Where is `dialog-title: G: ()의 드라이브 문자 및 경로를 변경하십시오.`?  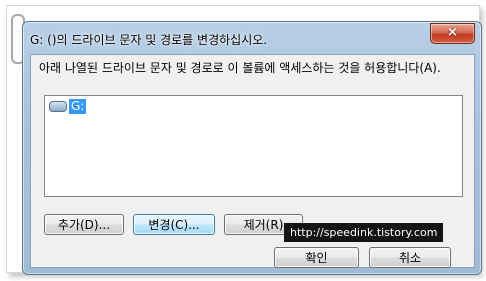
dialog-title: G: ()의 드라이브 문자 및 경로를 변경하십시오. is located at coordinates (149, 40).